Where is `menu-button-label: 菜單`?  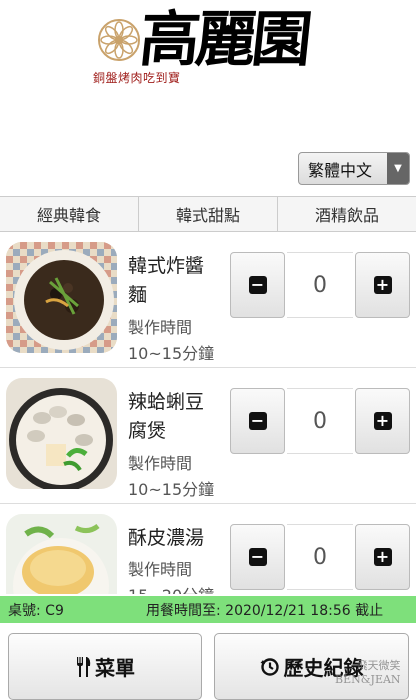 menu-button-label: 菜單 is located at coordinates (115, 668).